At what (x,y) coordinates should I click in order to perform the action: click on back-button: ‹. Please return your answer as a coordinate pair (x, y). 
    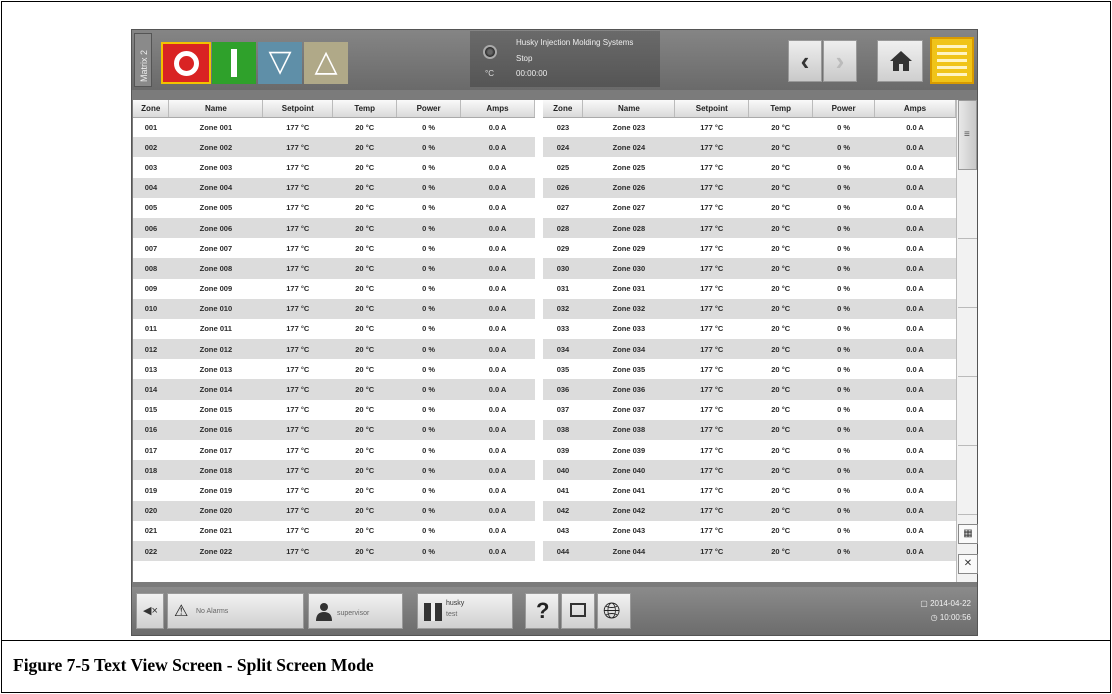
    Looking at the image, I should click on (805, 61).